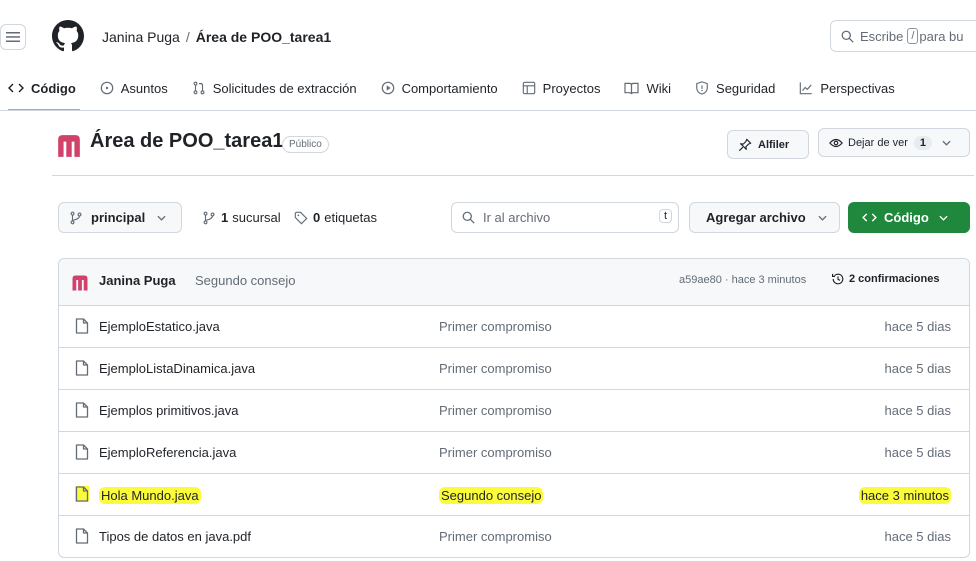 The image size is (976, 561). I want to click on code-dropdown-button: Código, so click(909, 217).